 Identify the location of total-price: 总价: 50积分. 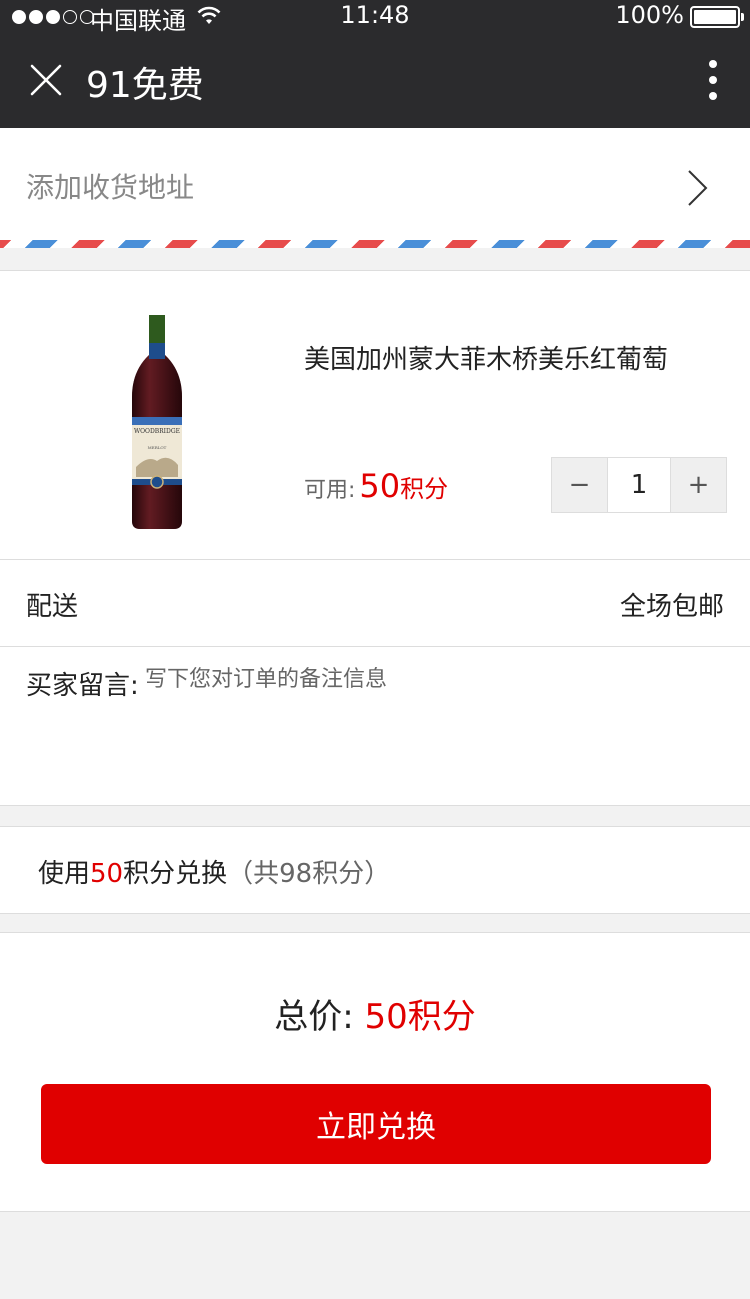
(375, 1013).